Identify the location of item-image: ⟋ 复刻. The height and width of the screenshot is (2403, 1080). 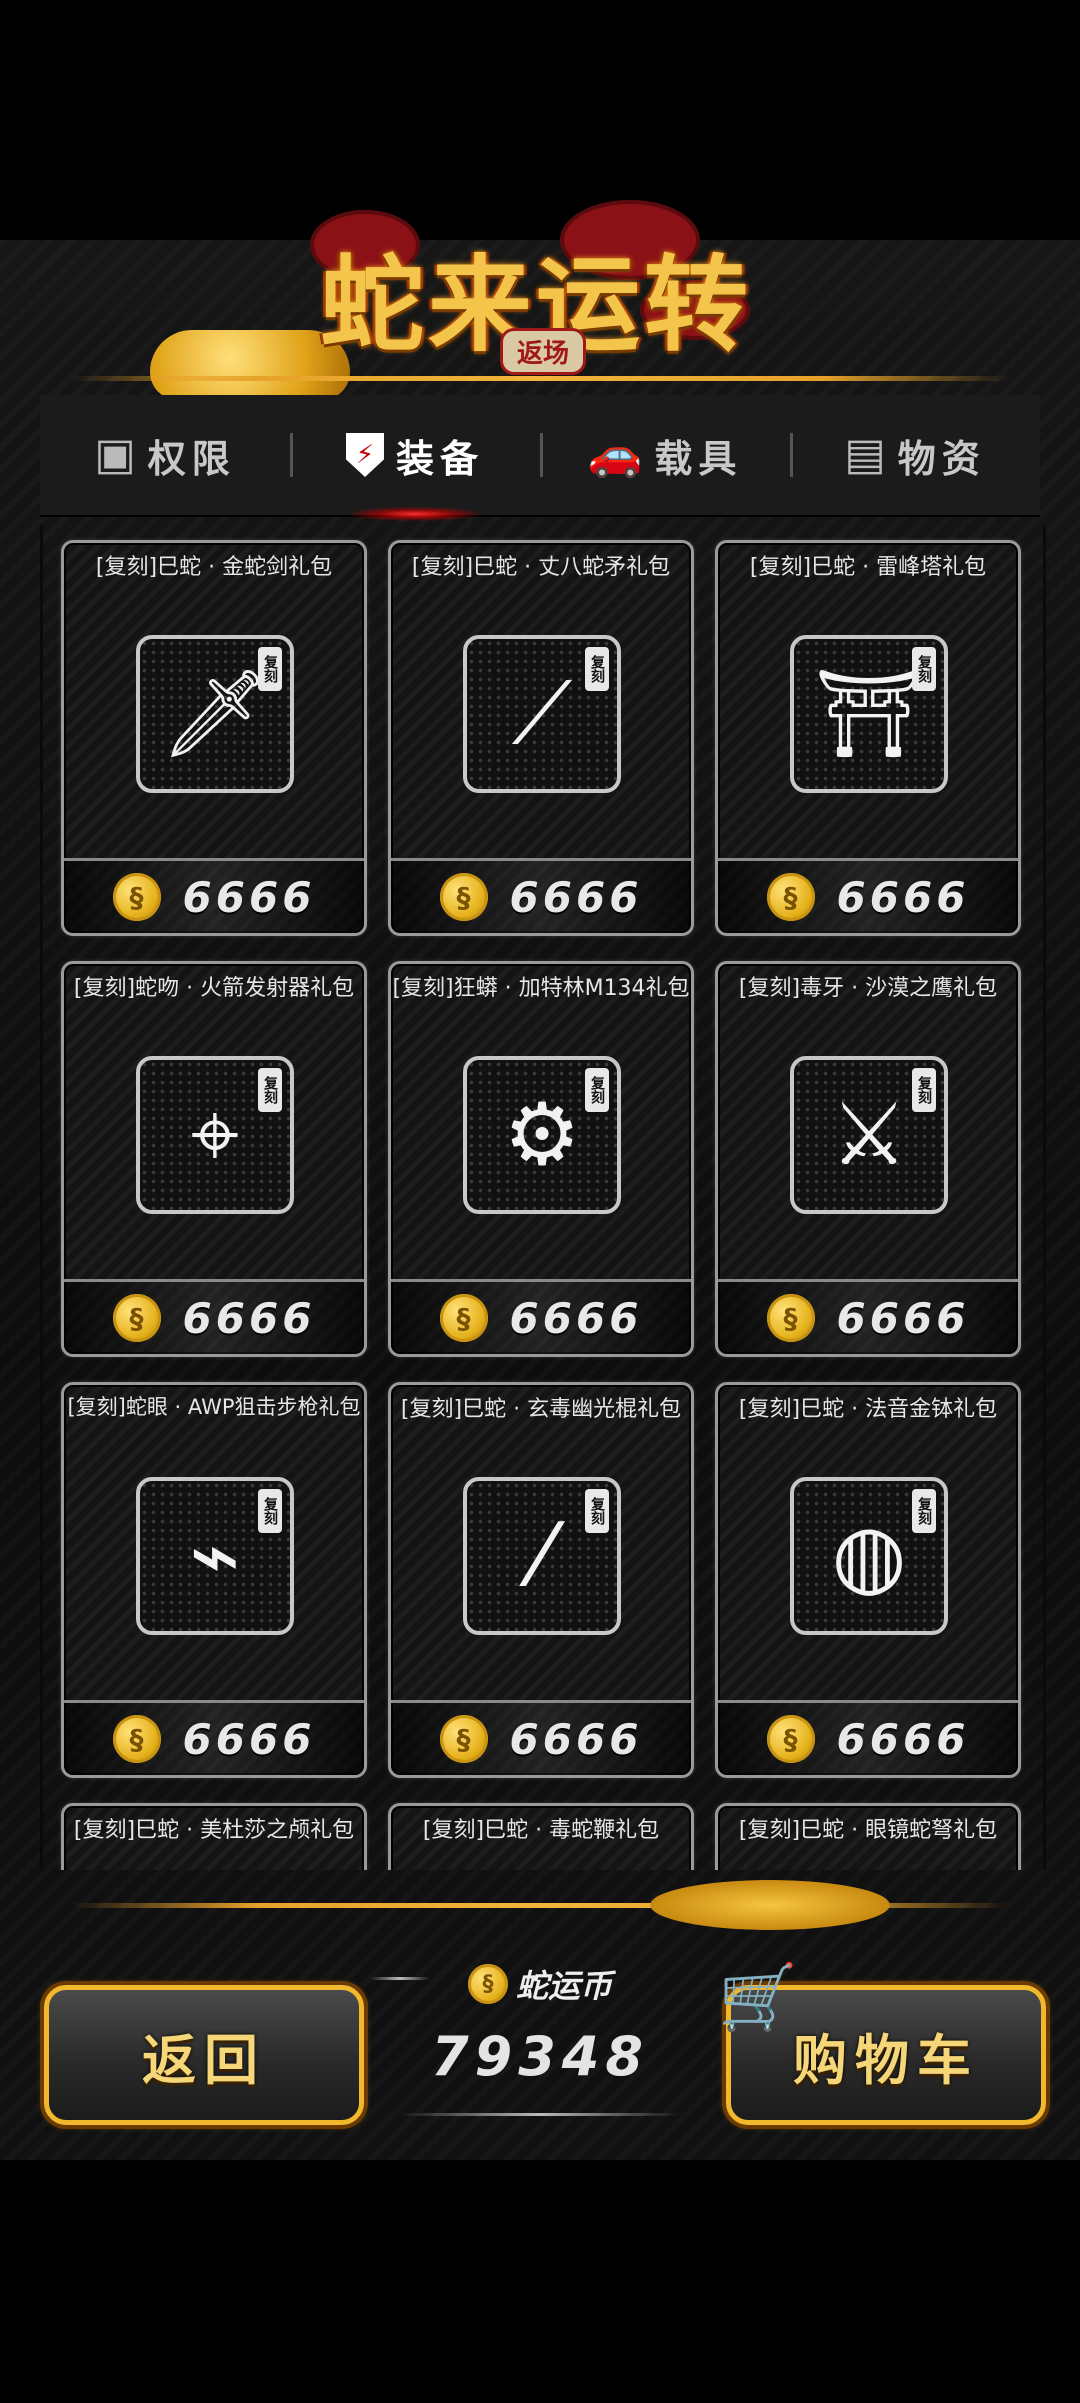
(542, 714).